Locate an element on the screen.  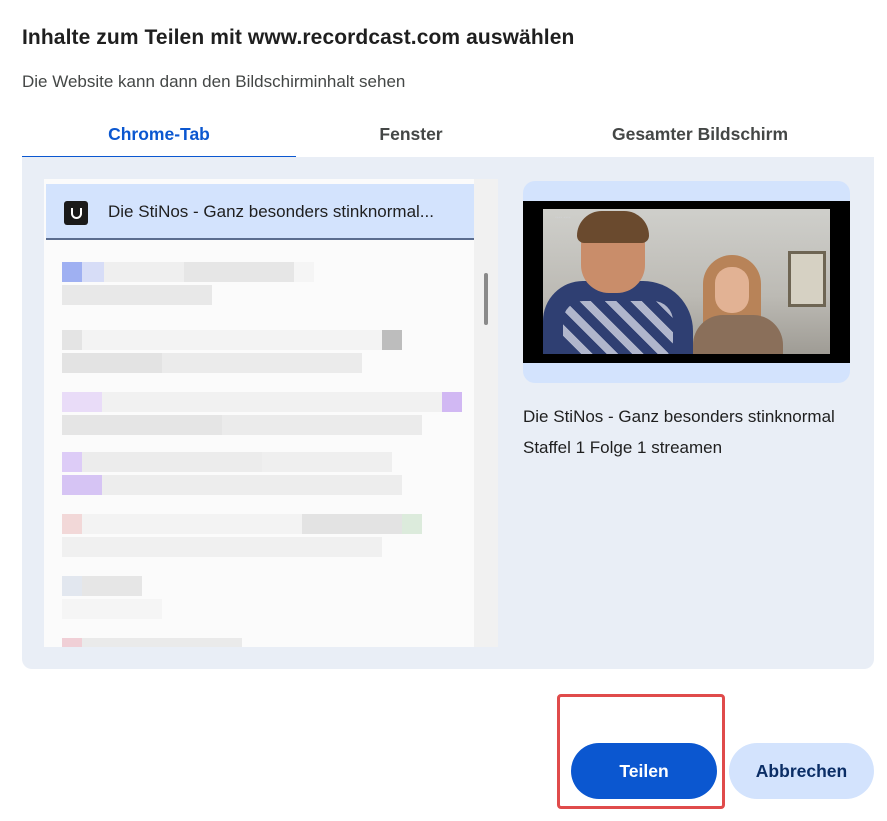
tab-entire-screen: Gesamter Bildschirm is located at coordinates (700, 134).